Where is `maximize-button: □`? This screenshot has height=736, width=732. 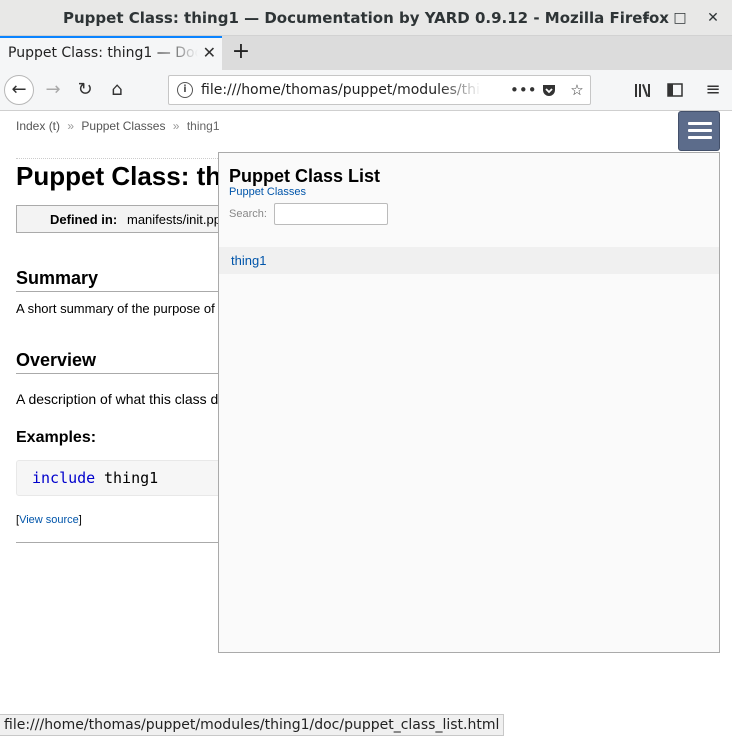 maximize-button: □ is located at coordinates (680, 18).